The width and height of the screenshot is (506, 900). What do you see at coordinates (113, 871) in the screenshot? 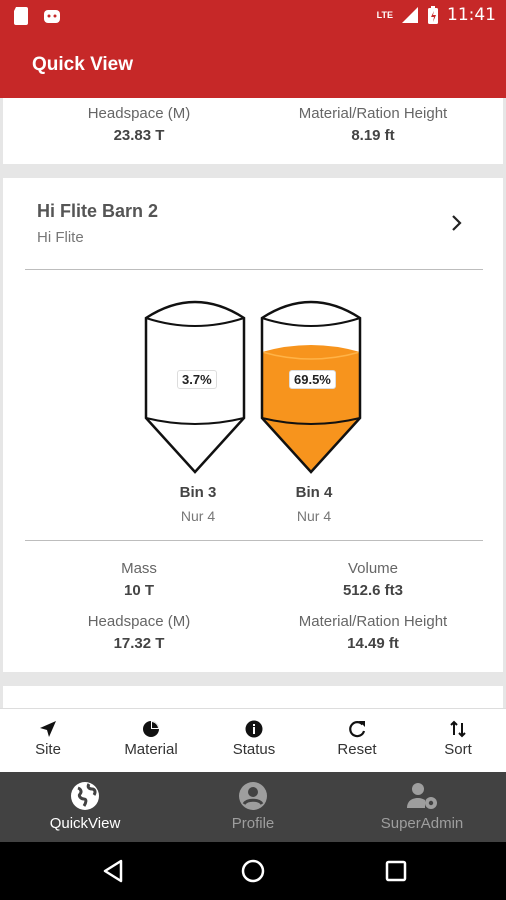
I see `back-icon` at bounding box center [113, 871].